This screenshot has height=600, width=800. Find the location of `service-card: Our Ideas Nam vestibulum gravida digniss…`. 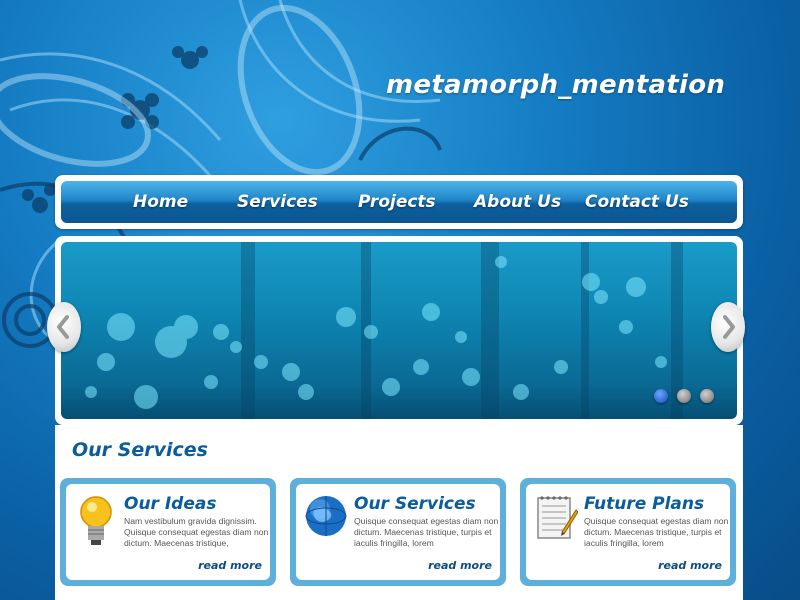

service-card: Our Ideas Nam vestibulum gravida digniss… is located at coordinates (168, 532).